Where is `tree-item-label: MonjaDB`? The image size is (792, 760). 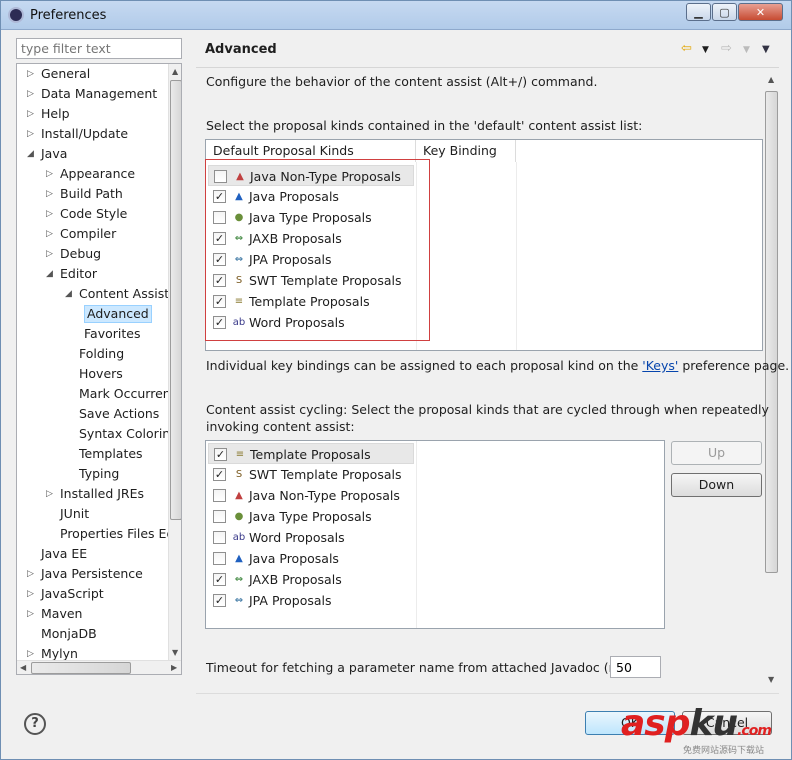 tree-item-label: MonjaDB is located at coordinates (69, 633).